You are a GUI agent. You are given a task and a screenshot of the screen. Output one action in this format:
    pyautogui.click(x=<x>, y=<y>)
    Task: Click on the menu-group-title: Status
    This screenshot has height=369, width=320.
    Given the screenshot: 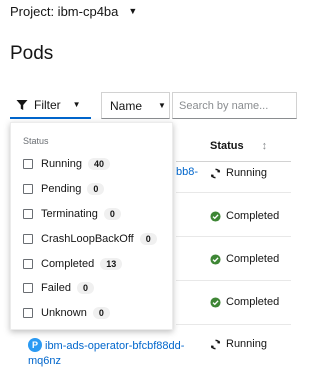 What is the action you would take?
    pyautogui.click(x=36, y=141)
    